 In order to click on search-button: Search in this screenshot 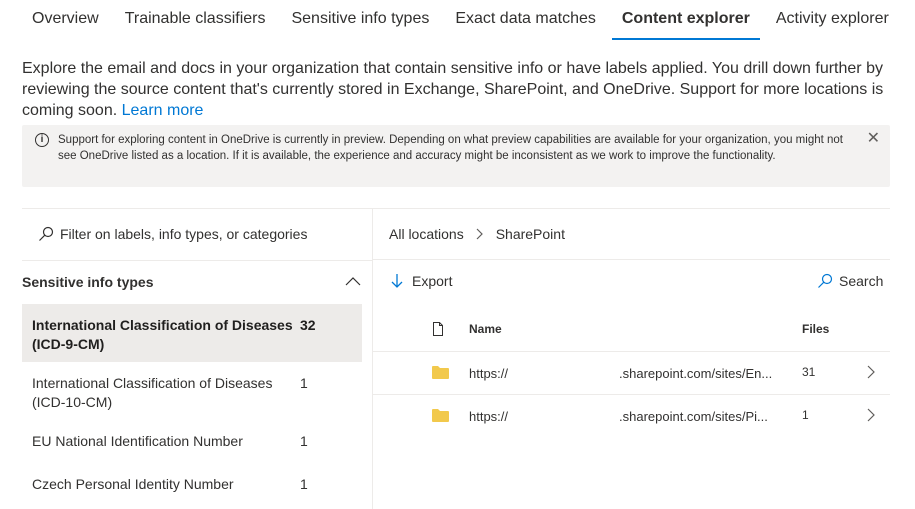, I will do `click(850, 281)`.